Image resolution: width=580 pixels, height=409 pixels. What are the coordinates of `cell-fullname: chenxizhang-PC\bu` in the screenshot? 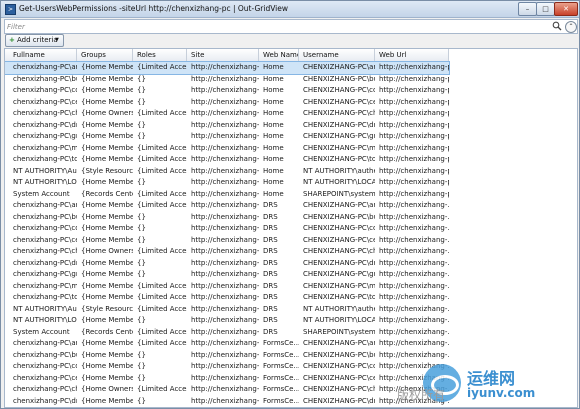 It's located at (45, 354).